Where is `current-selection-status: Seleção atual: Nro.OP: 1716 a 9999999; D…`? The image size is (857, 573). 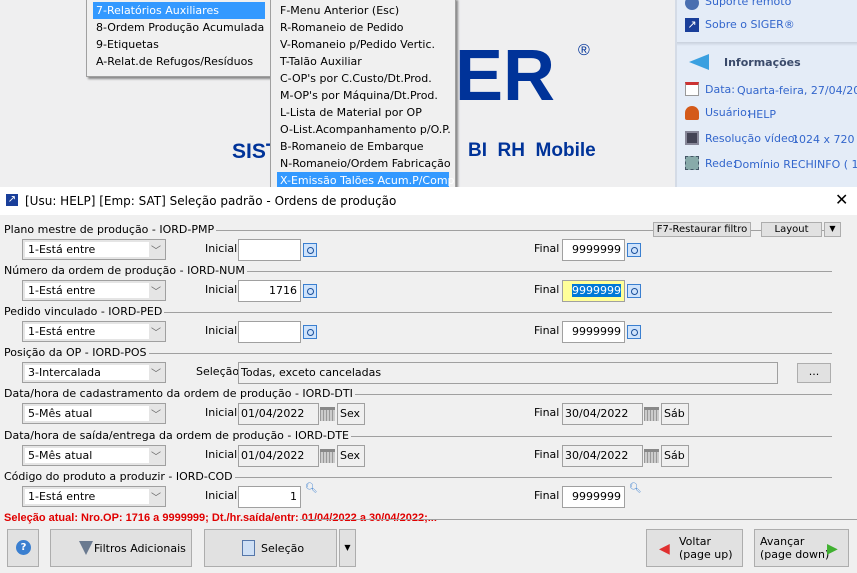 current-selection-status: Seleção atual: Nro.OP: 1716 a 9999999; D… is located at coordinates (220, 518).